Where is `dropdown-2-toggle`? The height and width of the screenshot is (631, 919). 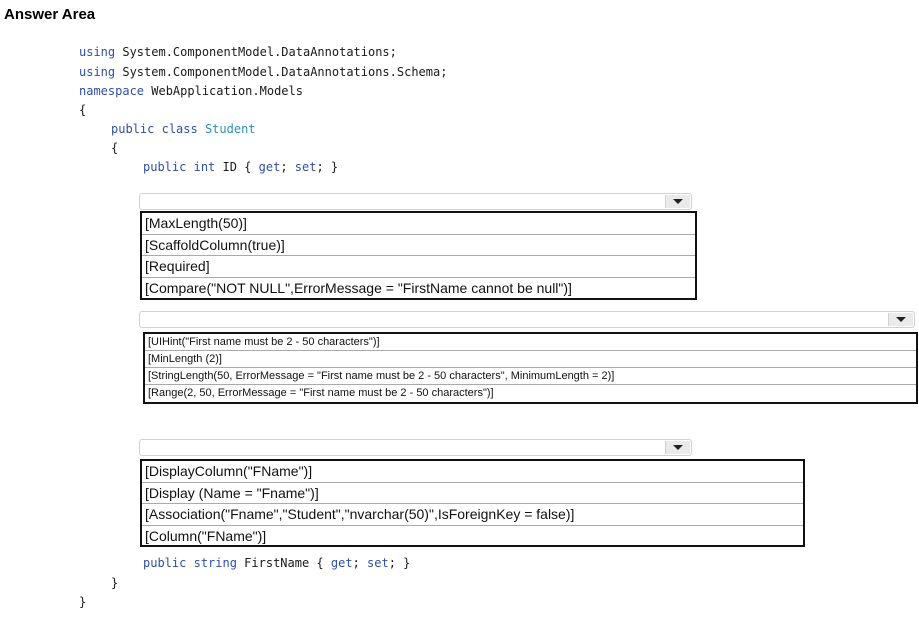 dropdown-2-toggle is located at coordinates (900, 319).